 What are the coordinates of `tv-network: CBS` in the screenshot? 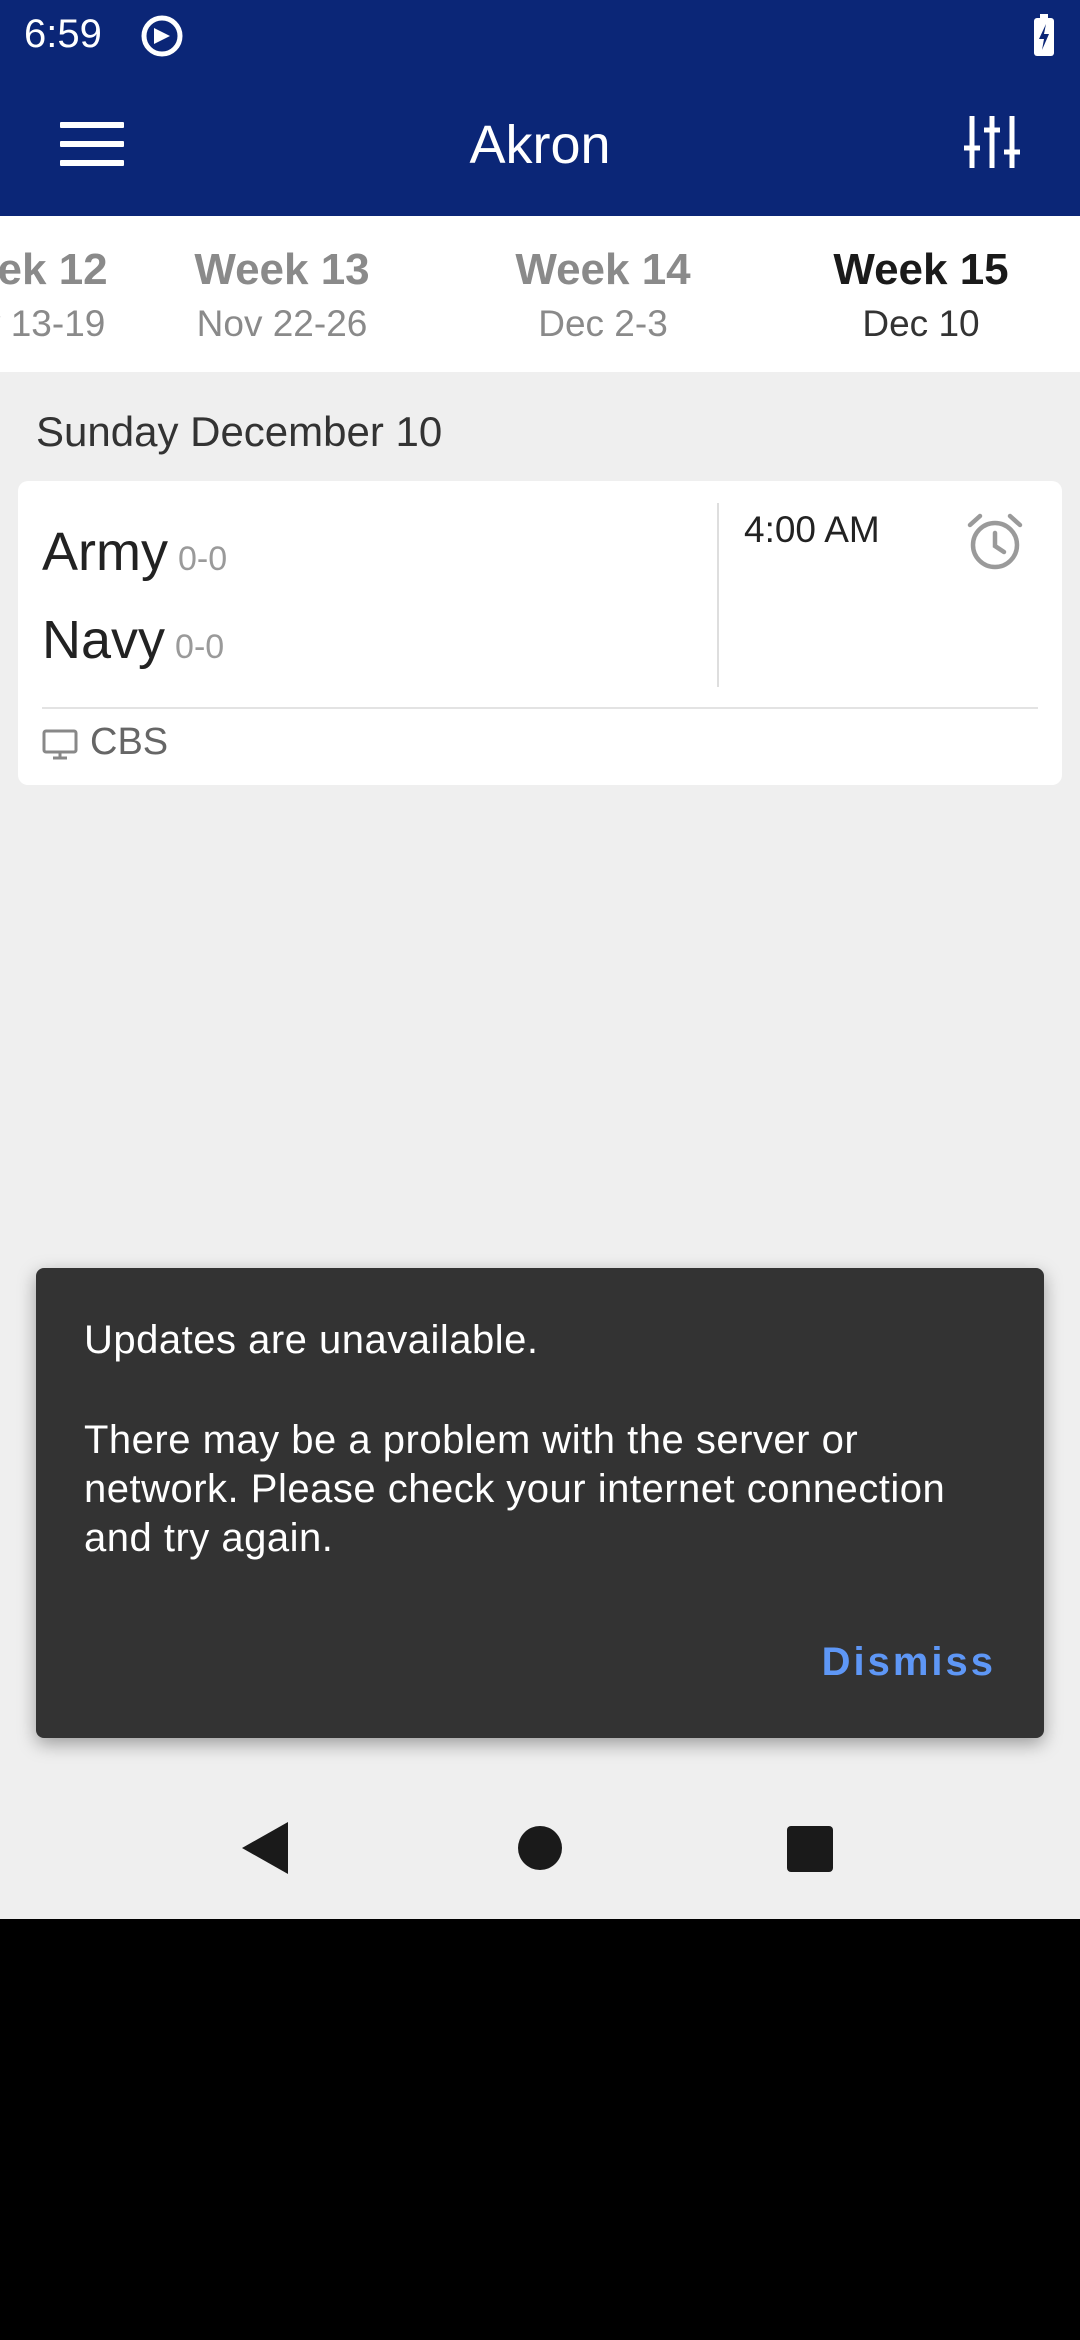 It's located at (129, 742).